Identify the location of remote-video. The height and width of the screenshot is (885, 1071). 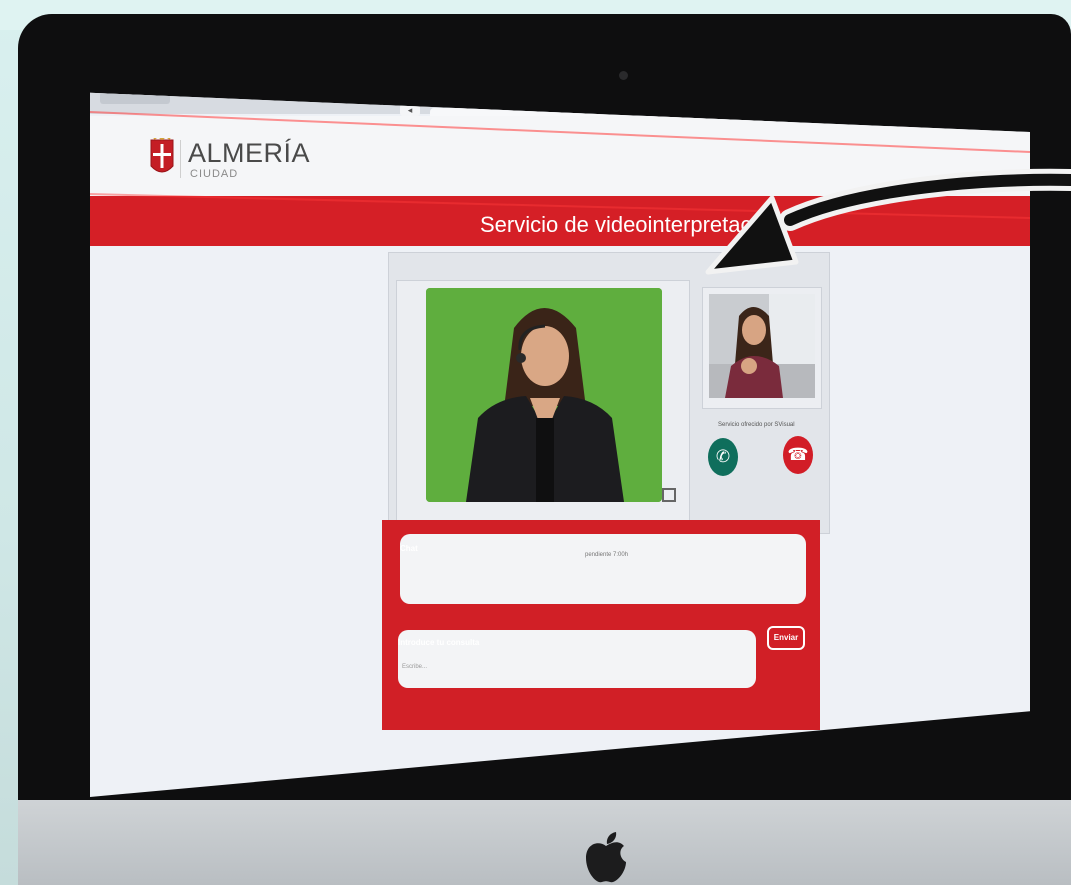
(544, 395).